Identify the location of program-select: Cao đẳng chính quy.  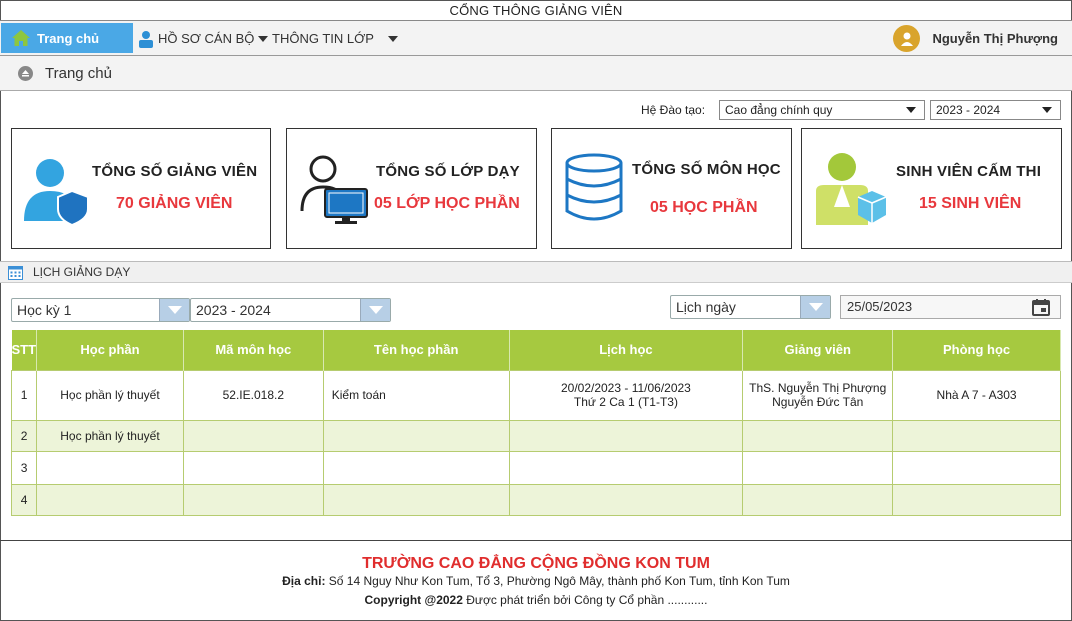
(822, 110).